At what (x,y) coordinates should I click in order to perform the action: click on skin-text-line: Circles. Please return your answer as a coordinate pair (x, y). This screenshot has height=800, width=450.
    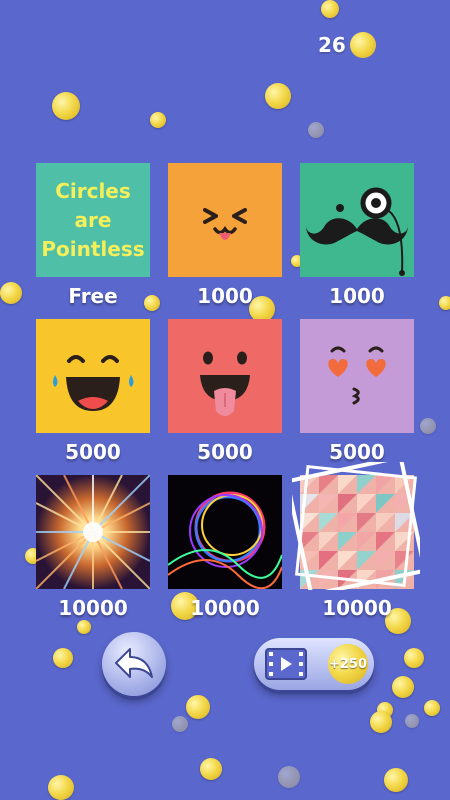
    Looking at the image, I should click on (93, 190).